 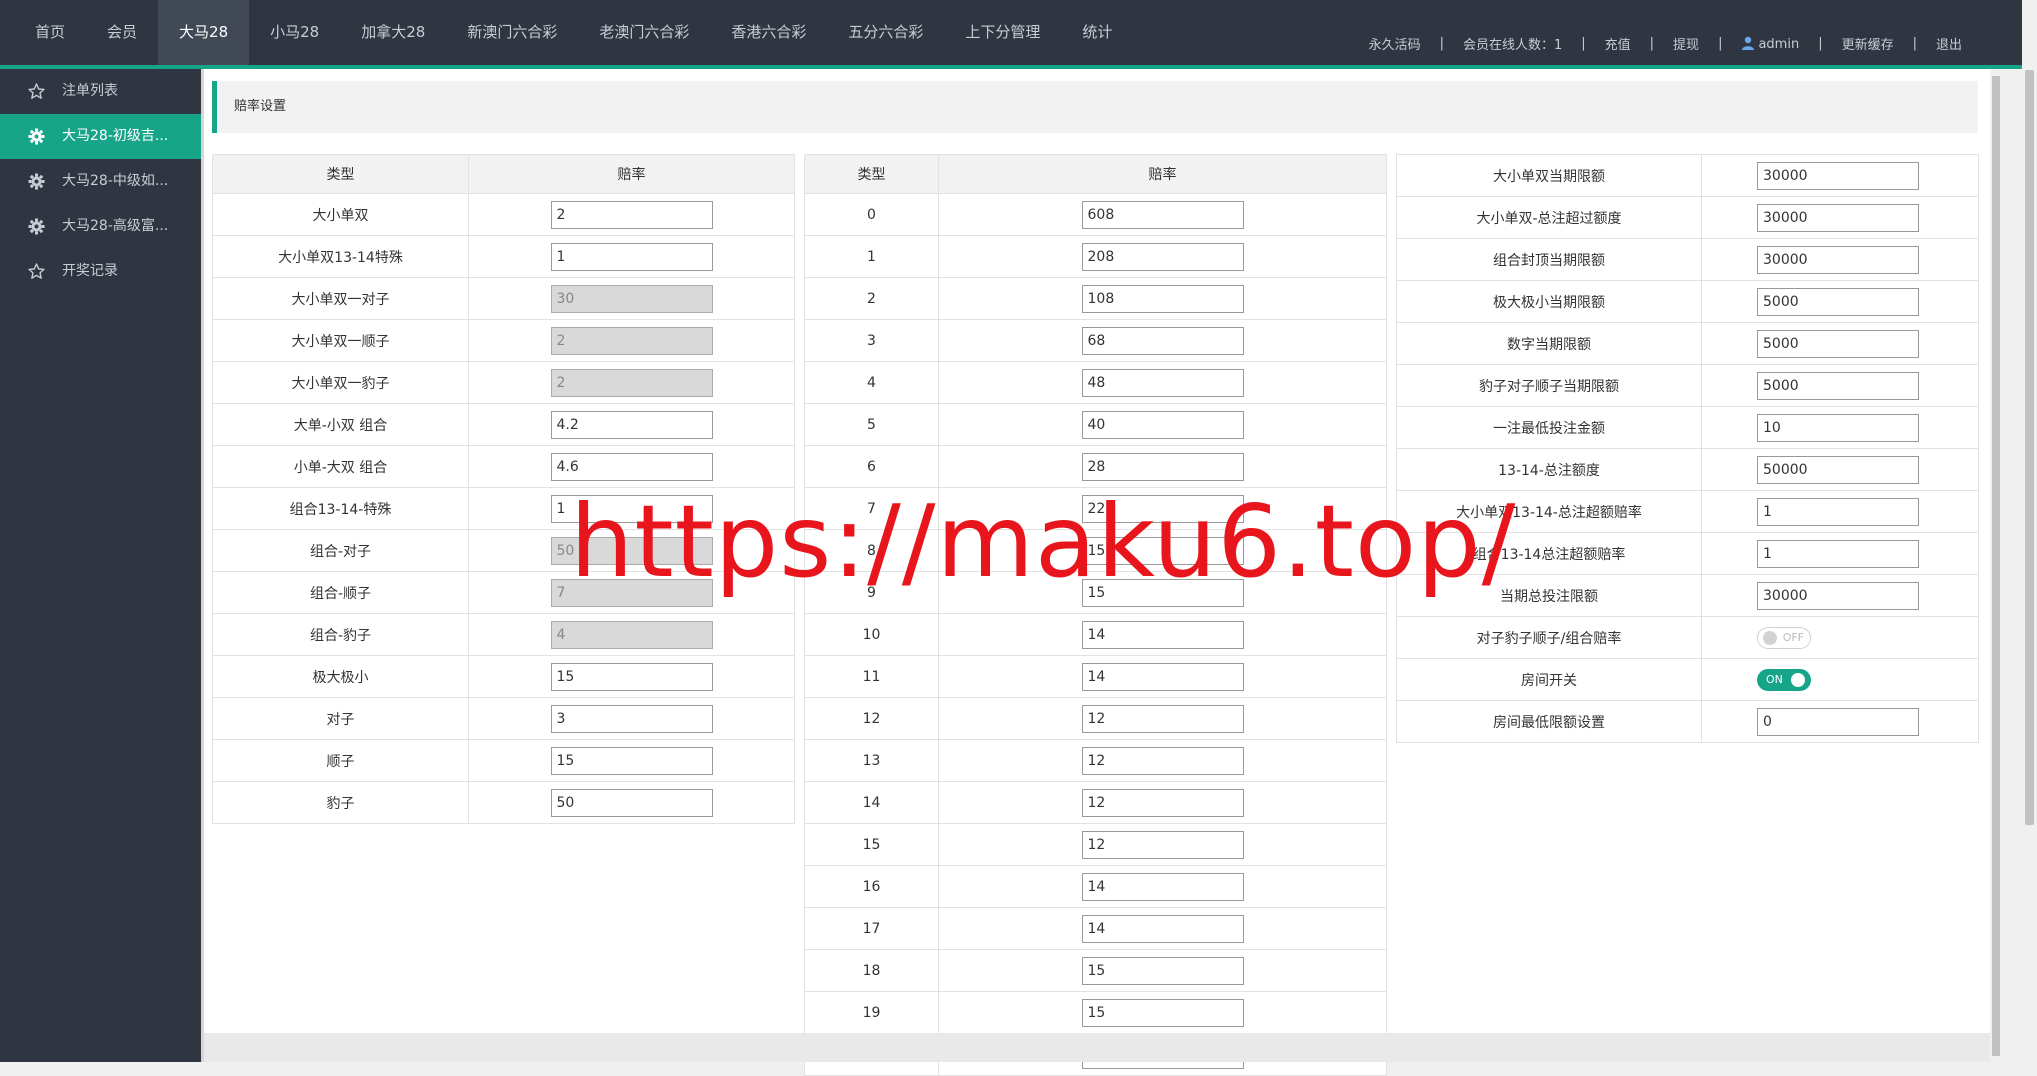 I want to click on toggle-switch: OFF, so click(x=1784, y=637).